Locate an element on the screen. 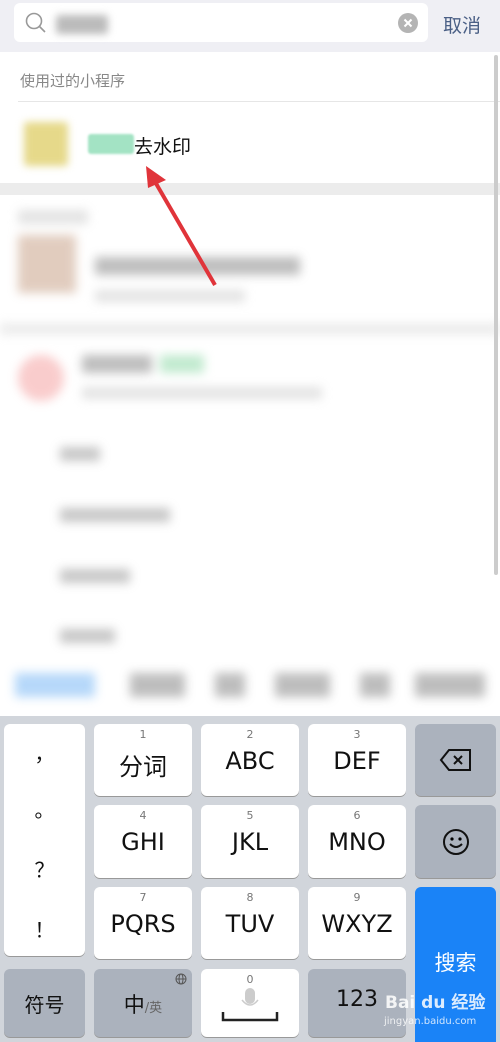 Image resolution: width=500 pixels, height=1042 pixels. key-number: 3 is located at coordinates (357, 734).